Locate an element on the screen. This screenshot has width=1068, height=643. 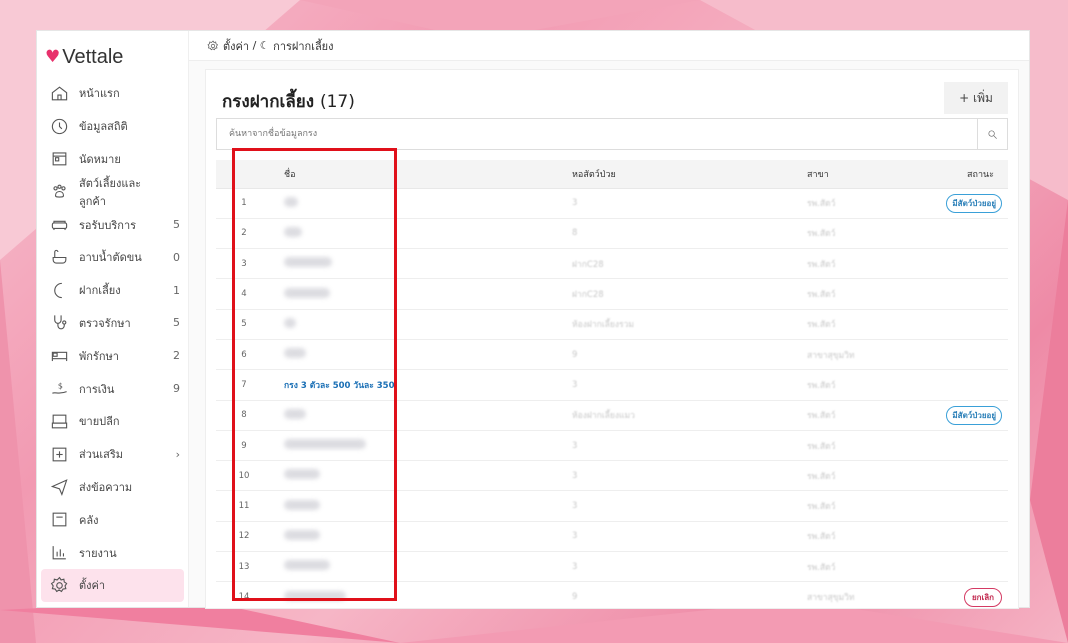
sidebar-item-register: ขายปลีก is located at coordinates (112, 421).